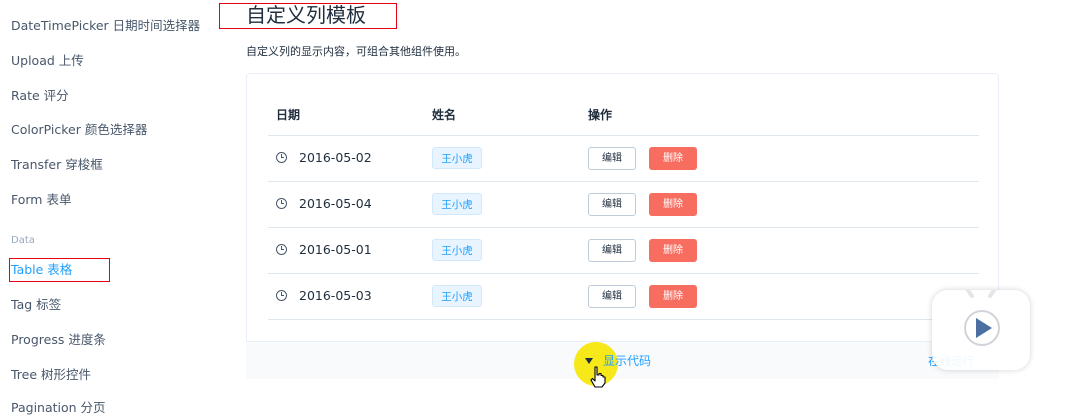 Image resolution: width=1084 pixels, height=418 pixels. I want to click on table-cell-date: 2016-05-02, so click(324, 158).